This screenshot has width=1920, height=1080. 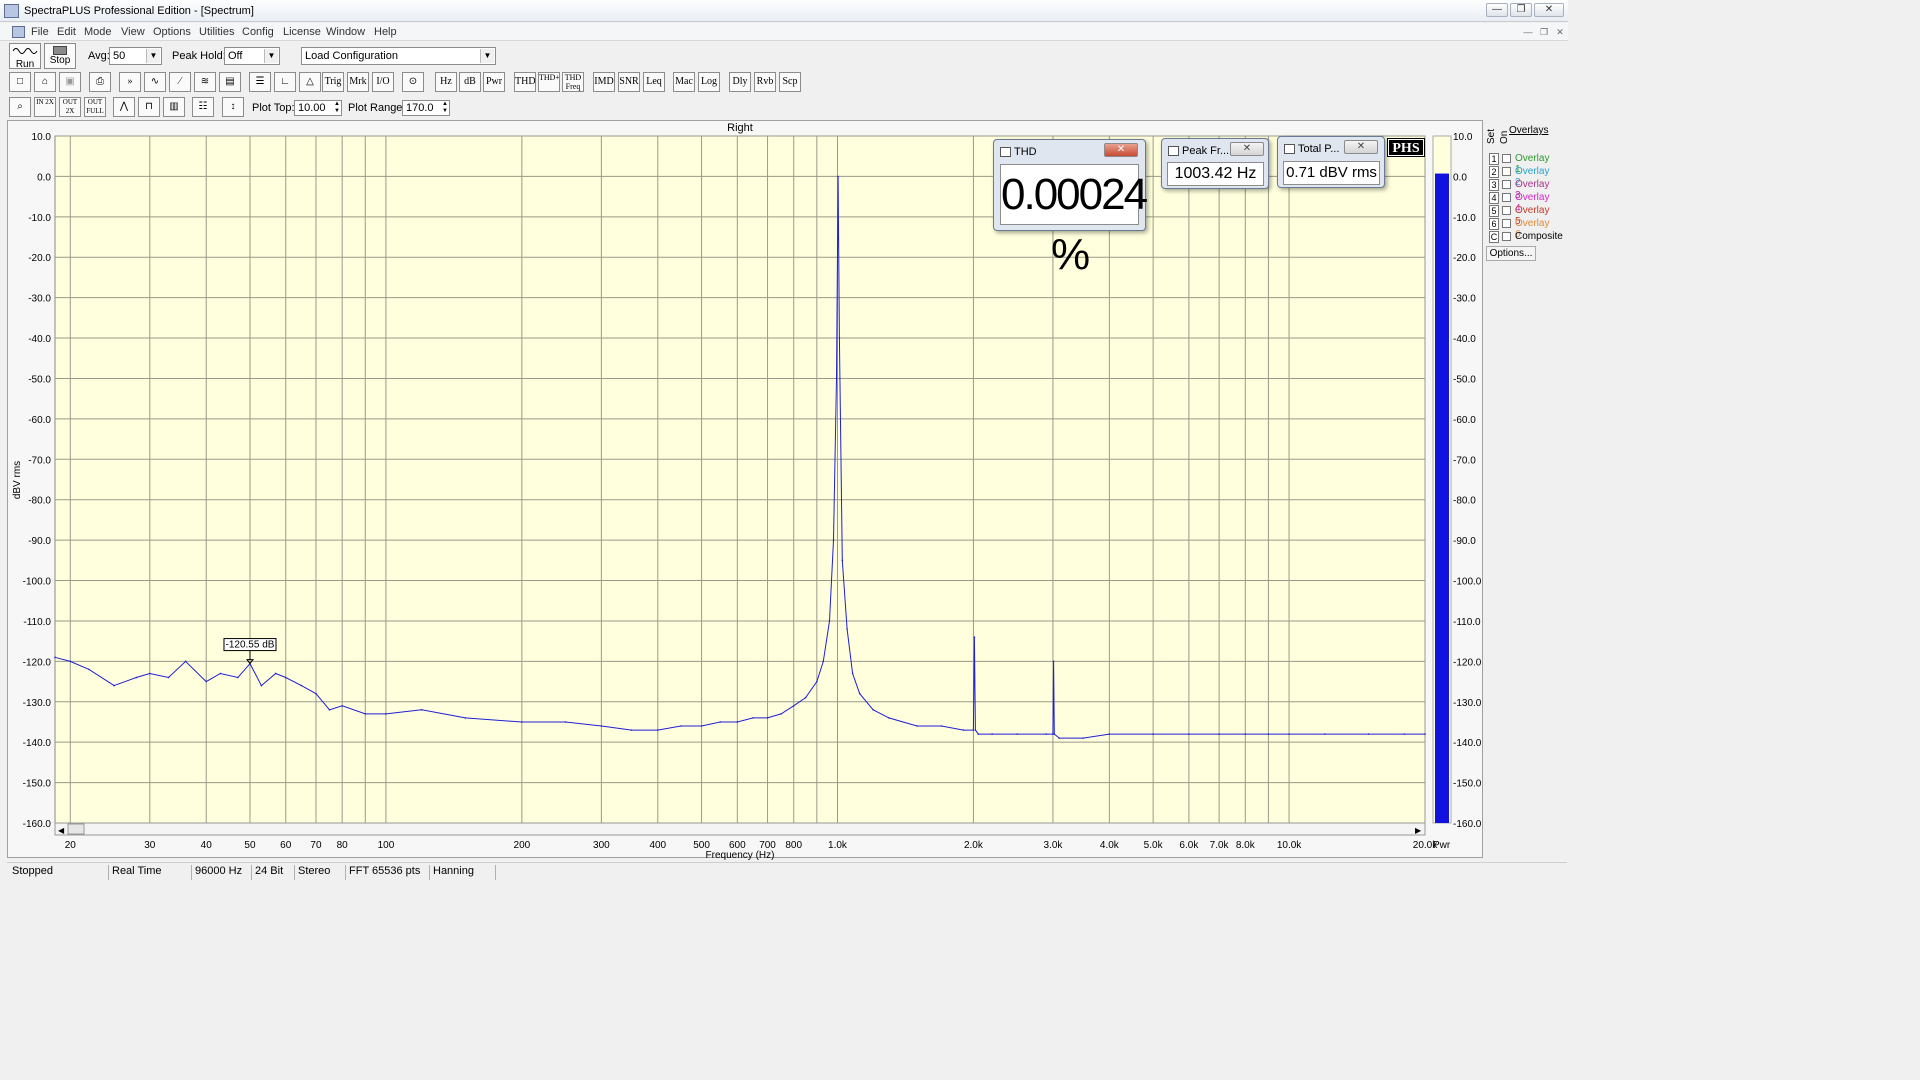 What do you see at coordinates (44, 177) in the screenshot?
I see `y-tick-label: 0.0` at bounding box center [44, 177].